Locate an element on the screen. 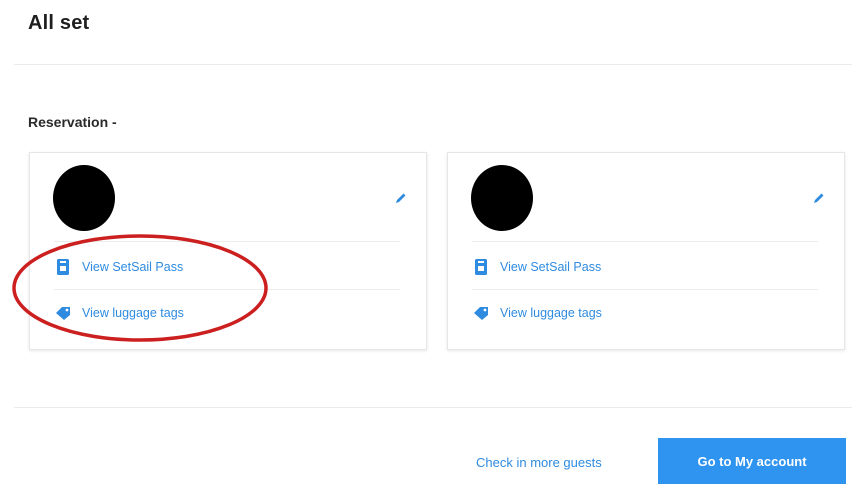  footer-divider is located at coordinates (433, 407).